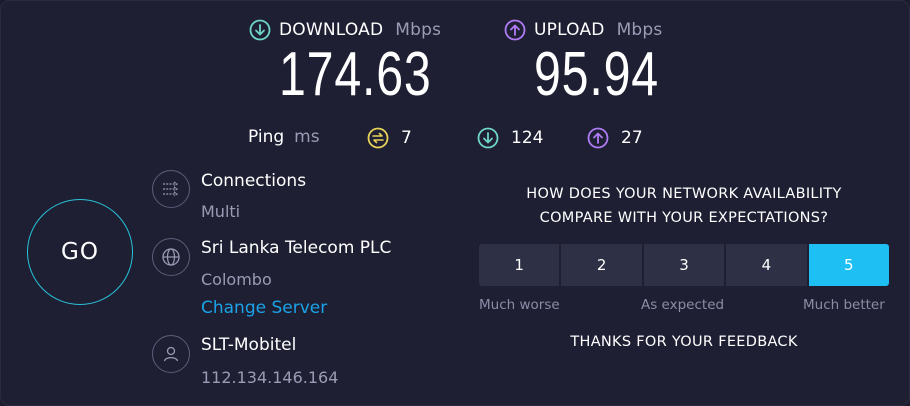 This screenshot has height=406, width=910. I want to click on ping-unit: ms, so click(307, 137).